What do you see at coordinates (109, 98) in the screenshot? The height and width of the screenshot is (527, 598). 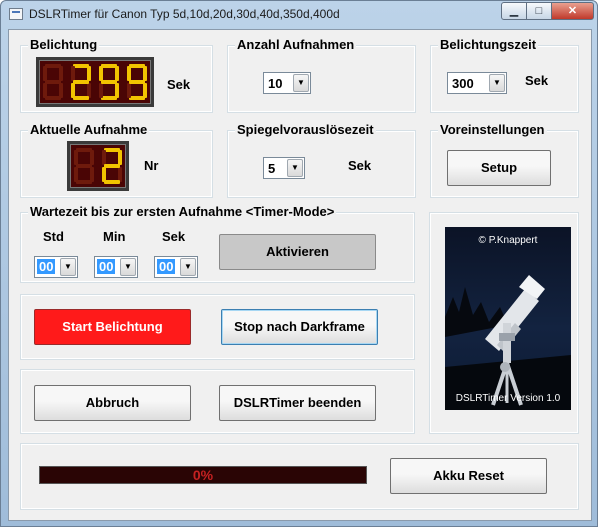 I see `exposure-digit-3-segment-d` at bounding box center [109, 98].